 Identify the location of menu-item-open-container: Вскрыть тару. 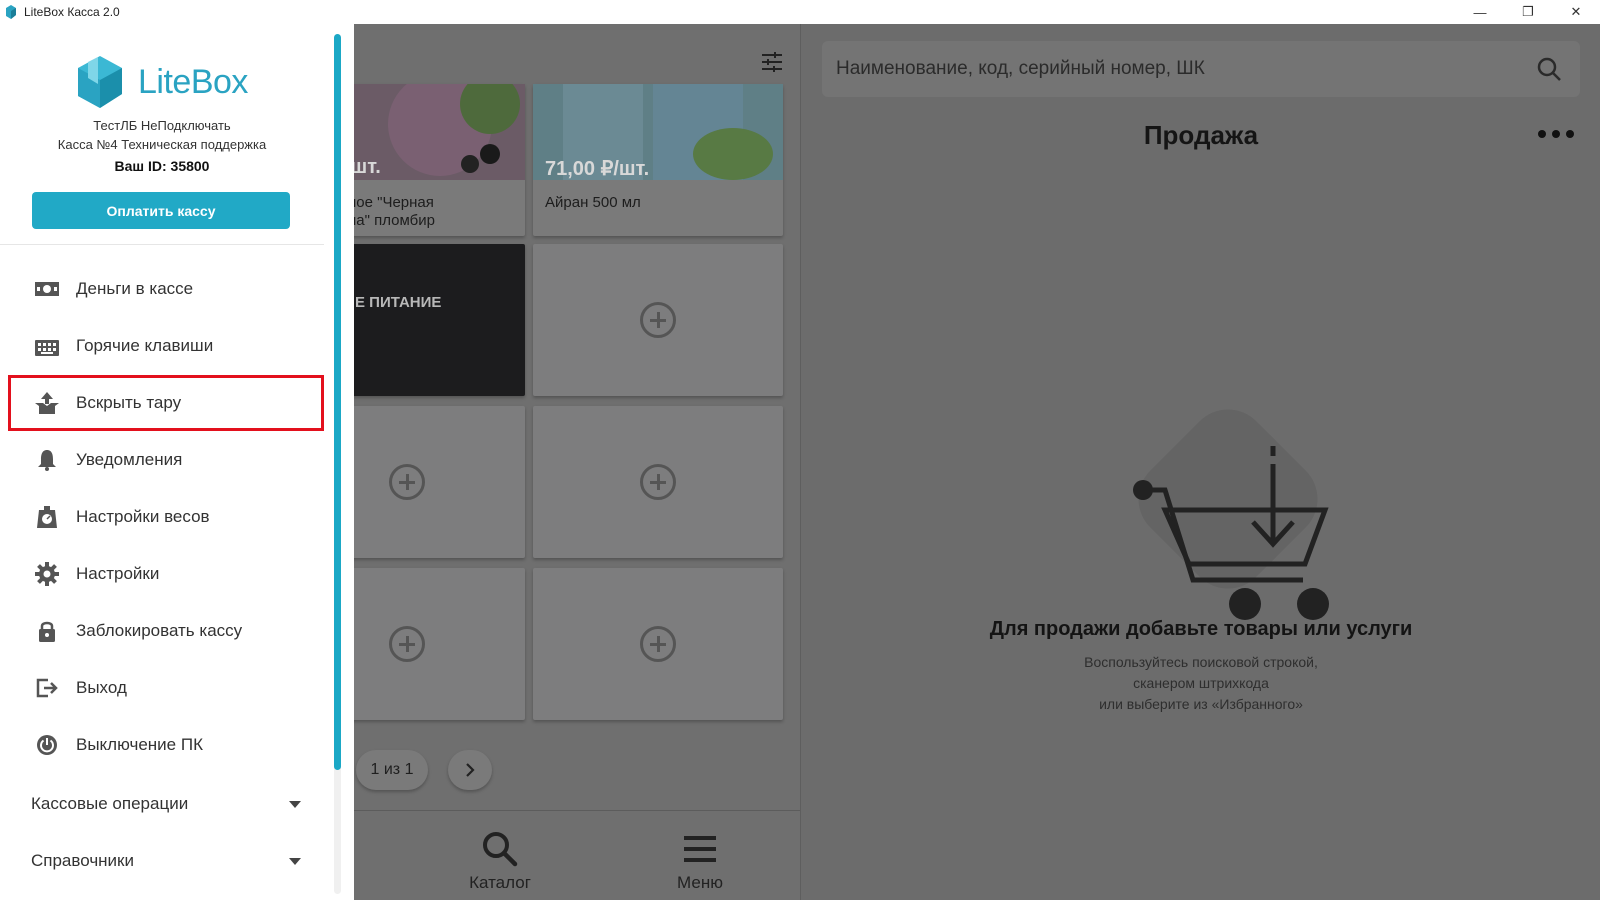
(166, 403).